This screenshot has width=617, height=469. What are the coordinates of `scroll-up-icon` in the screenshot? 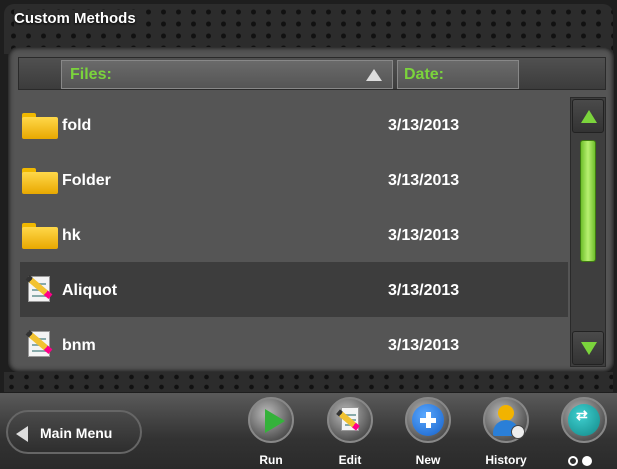 It's located at (589, 116).